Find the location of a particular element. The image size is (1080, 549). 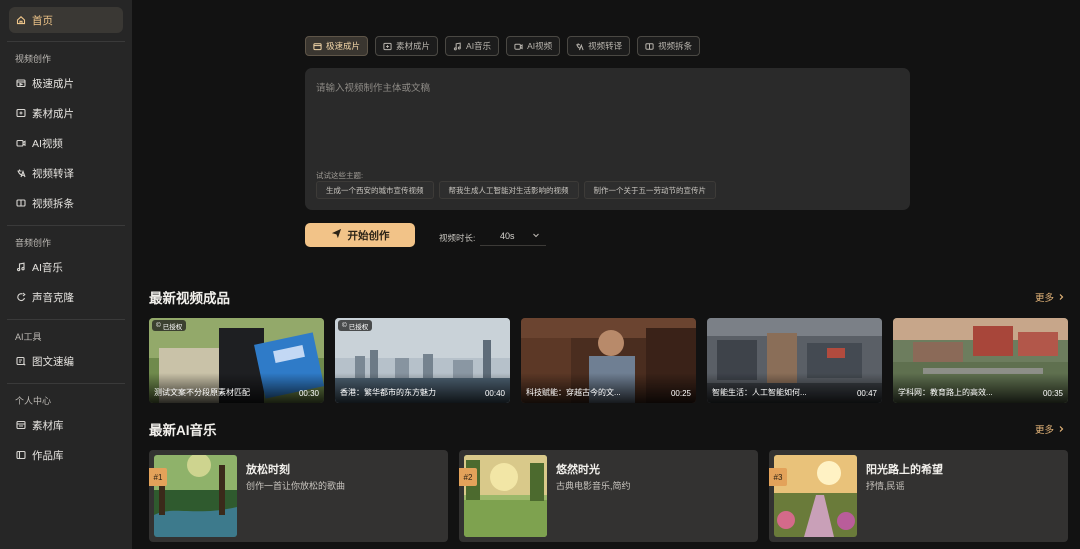

tab-label: 视频拆条 is located at coordinates (675, 46).